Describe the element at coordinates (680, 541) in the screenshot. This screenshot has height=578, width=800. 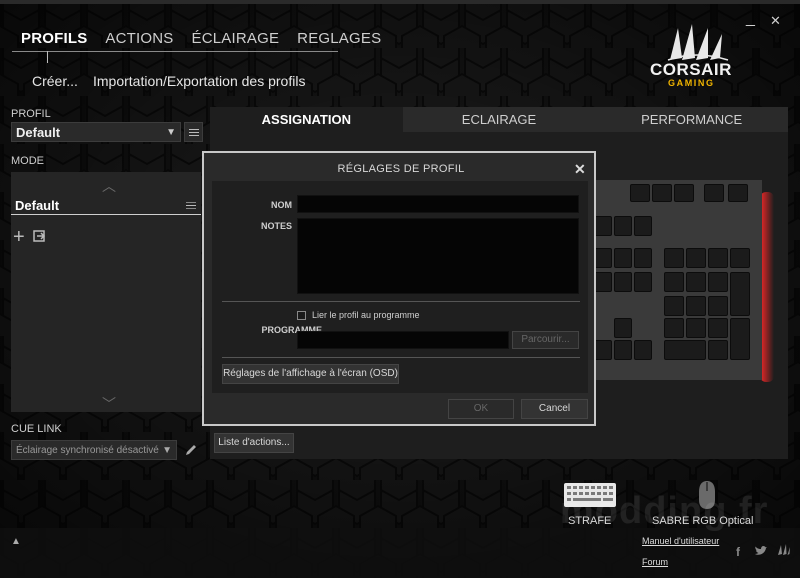
I see `user-manual-link: Manuel d'utilisateur` at that location.